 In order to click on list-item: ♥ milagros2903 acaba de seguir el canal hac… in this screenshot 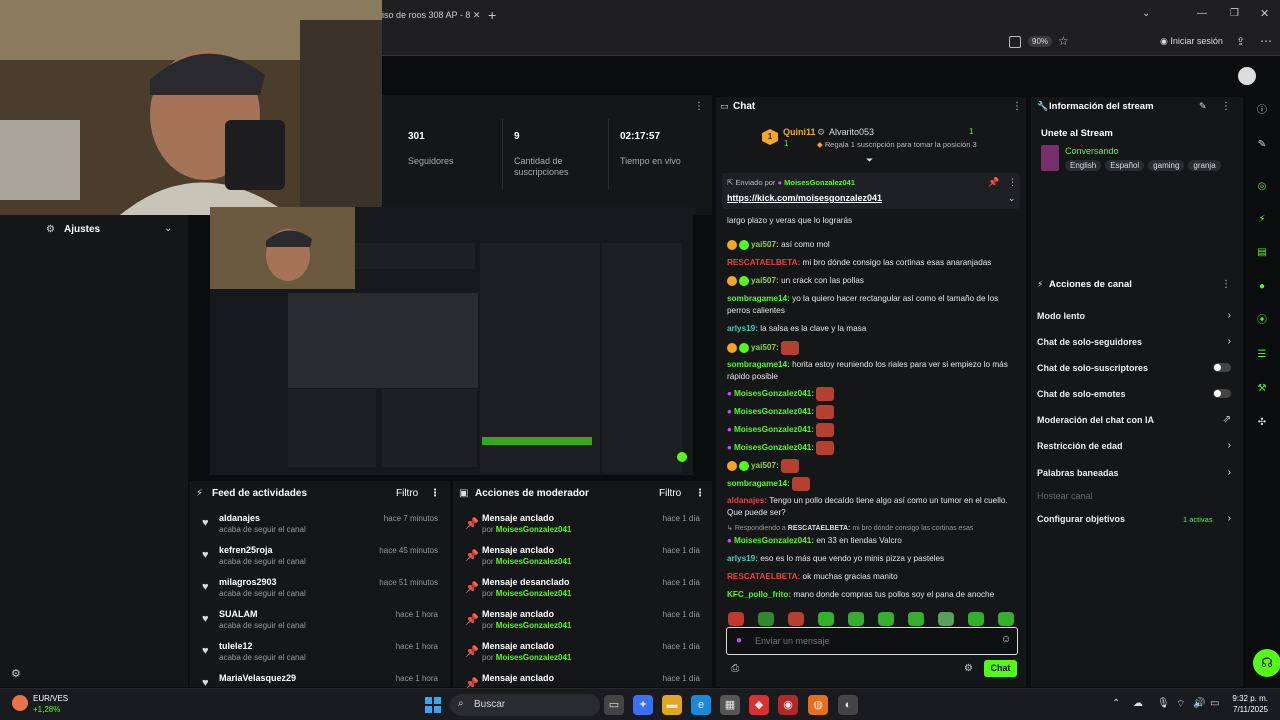, I will do `click(320, 591)`.